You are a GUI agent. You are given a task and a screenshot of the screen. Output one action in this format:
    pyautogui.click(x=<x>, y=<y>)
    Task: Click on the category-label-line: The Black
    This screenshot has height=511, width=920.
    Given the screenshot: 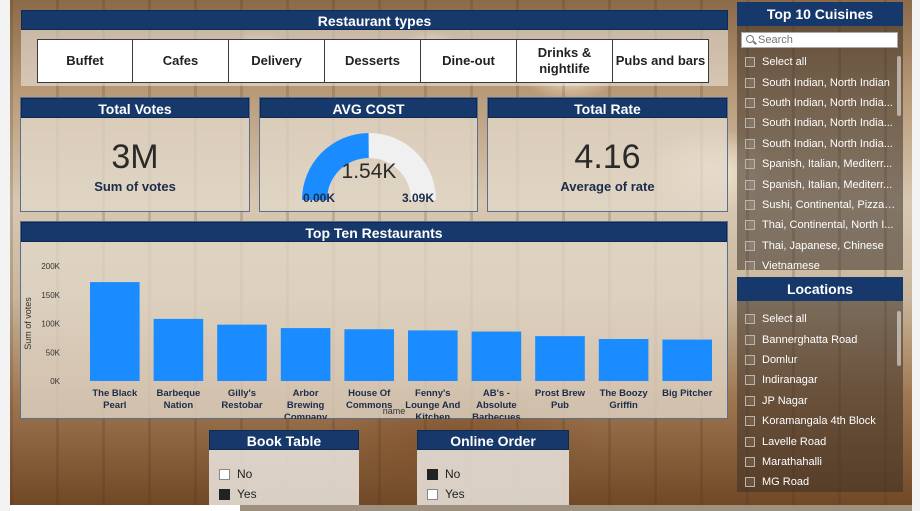 What is the action you would take?
    pyautogui.click(x=115, y=393)
    